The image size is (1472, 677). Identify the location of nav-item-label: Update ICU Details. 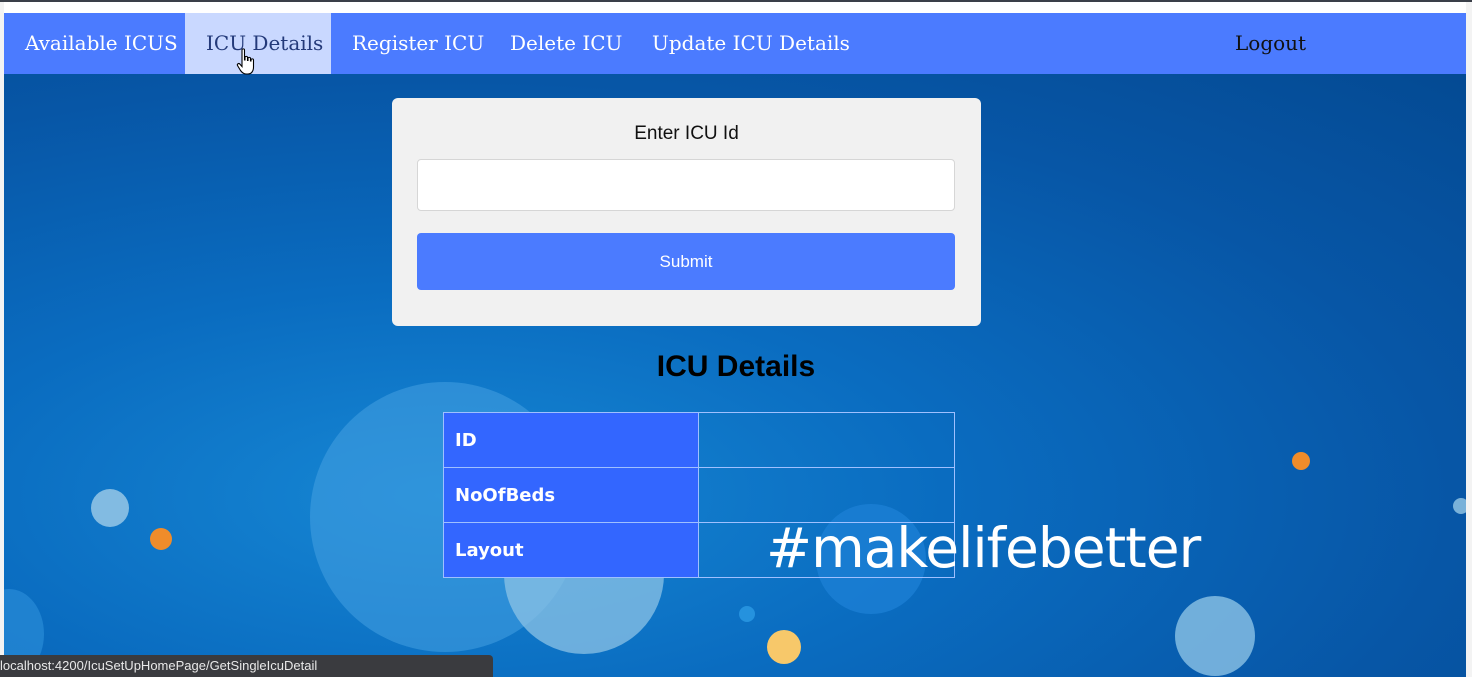
(751, 43).